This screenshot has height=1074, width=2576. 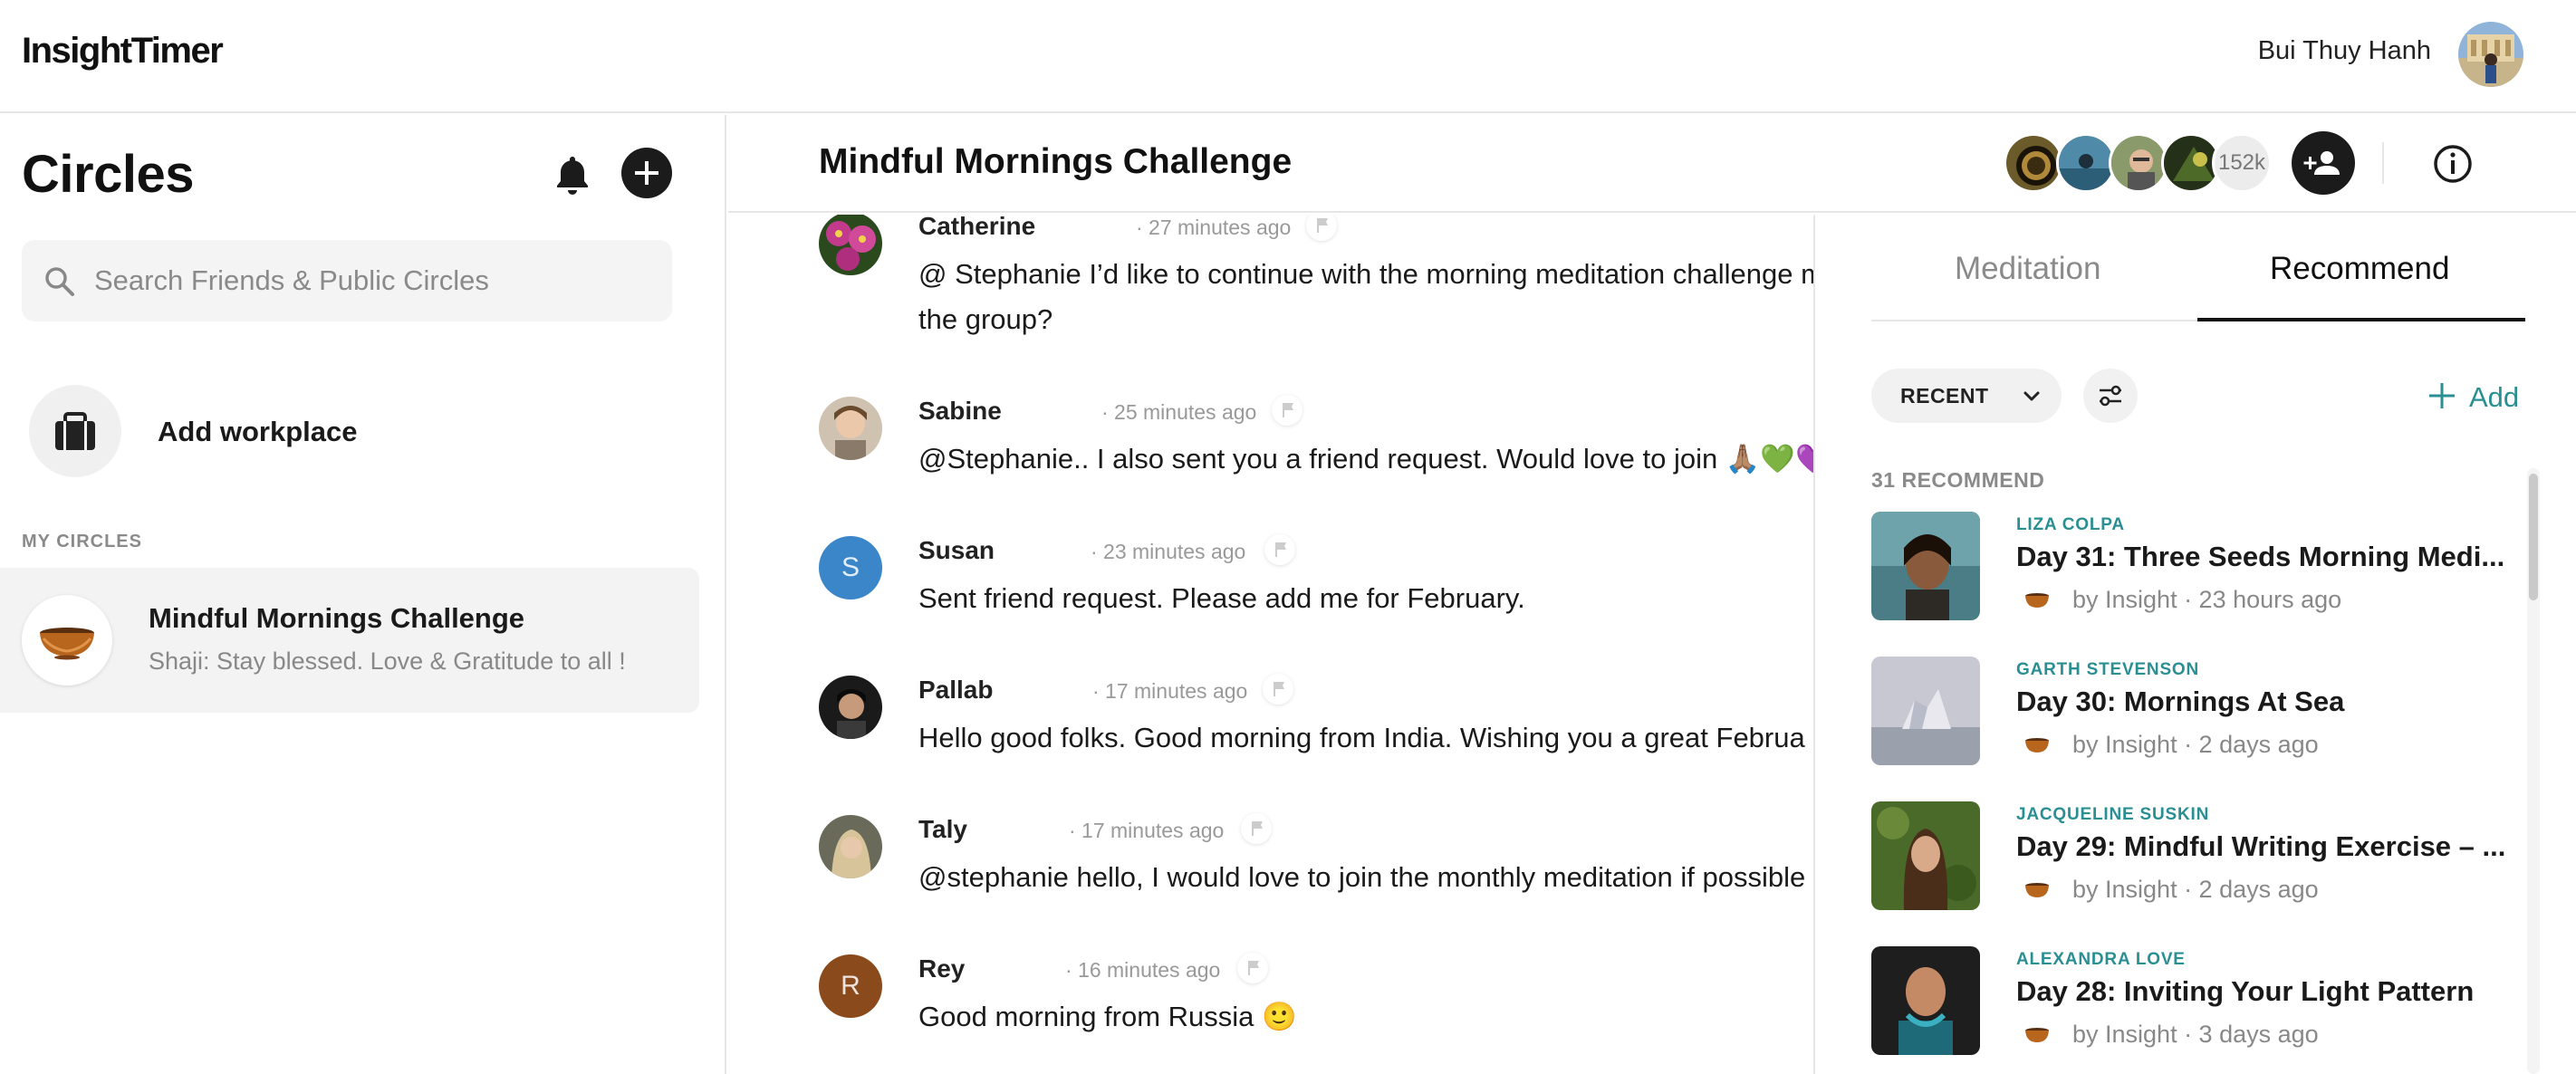 I want to click on add-person-icon, so click(x=2321, y=163).